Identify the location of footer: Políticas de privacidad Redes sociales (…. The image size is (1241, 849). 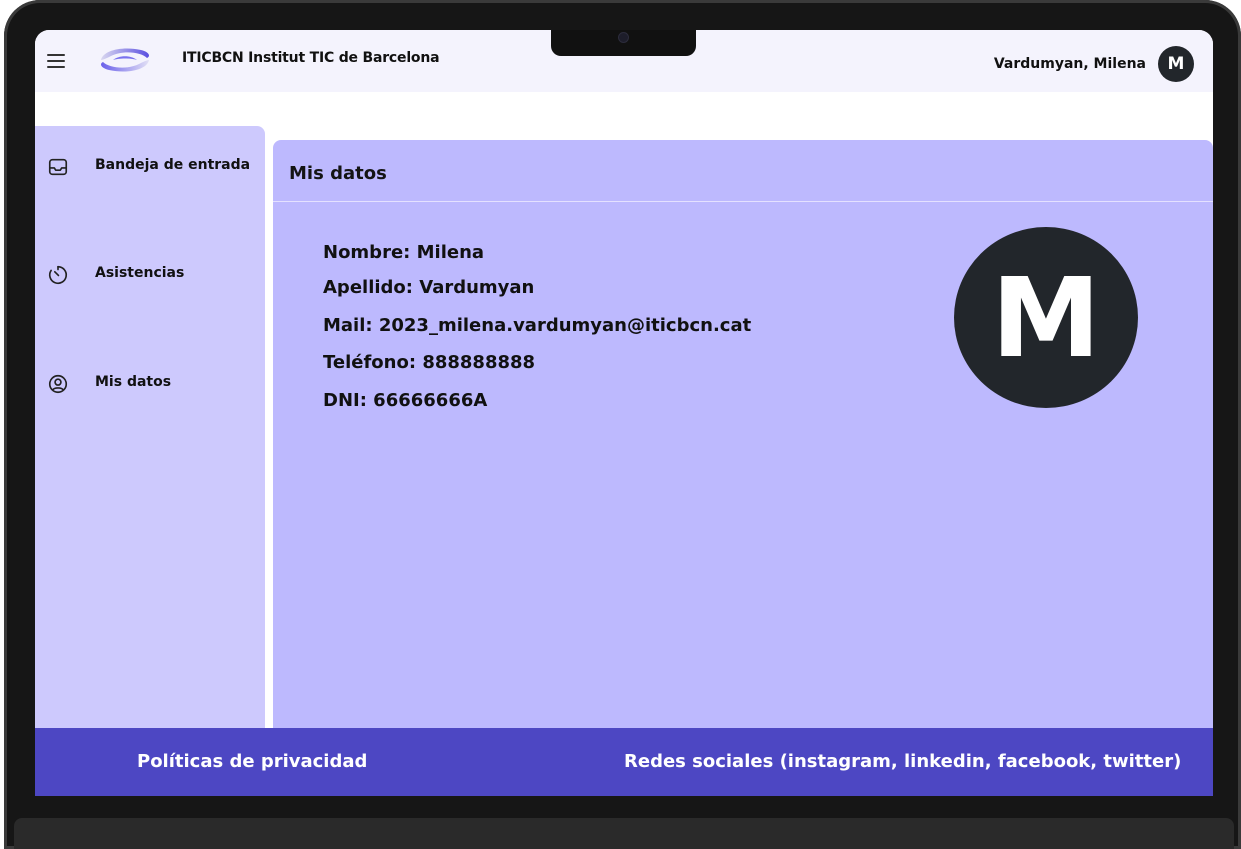
(624, 762).